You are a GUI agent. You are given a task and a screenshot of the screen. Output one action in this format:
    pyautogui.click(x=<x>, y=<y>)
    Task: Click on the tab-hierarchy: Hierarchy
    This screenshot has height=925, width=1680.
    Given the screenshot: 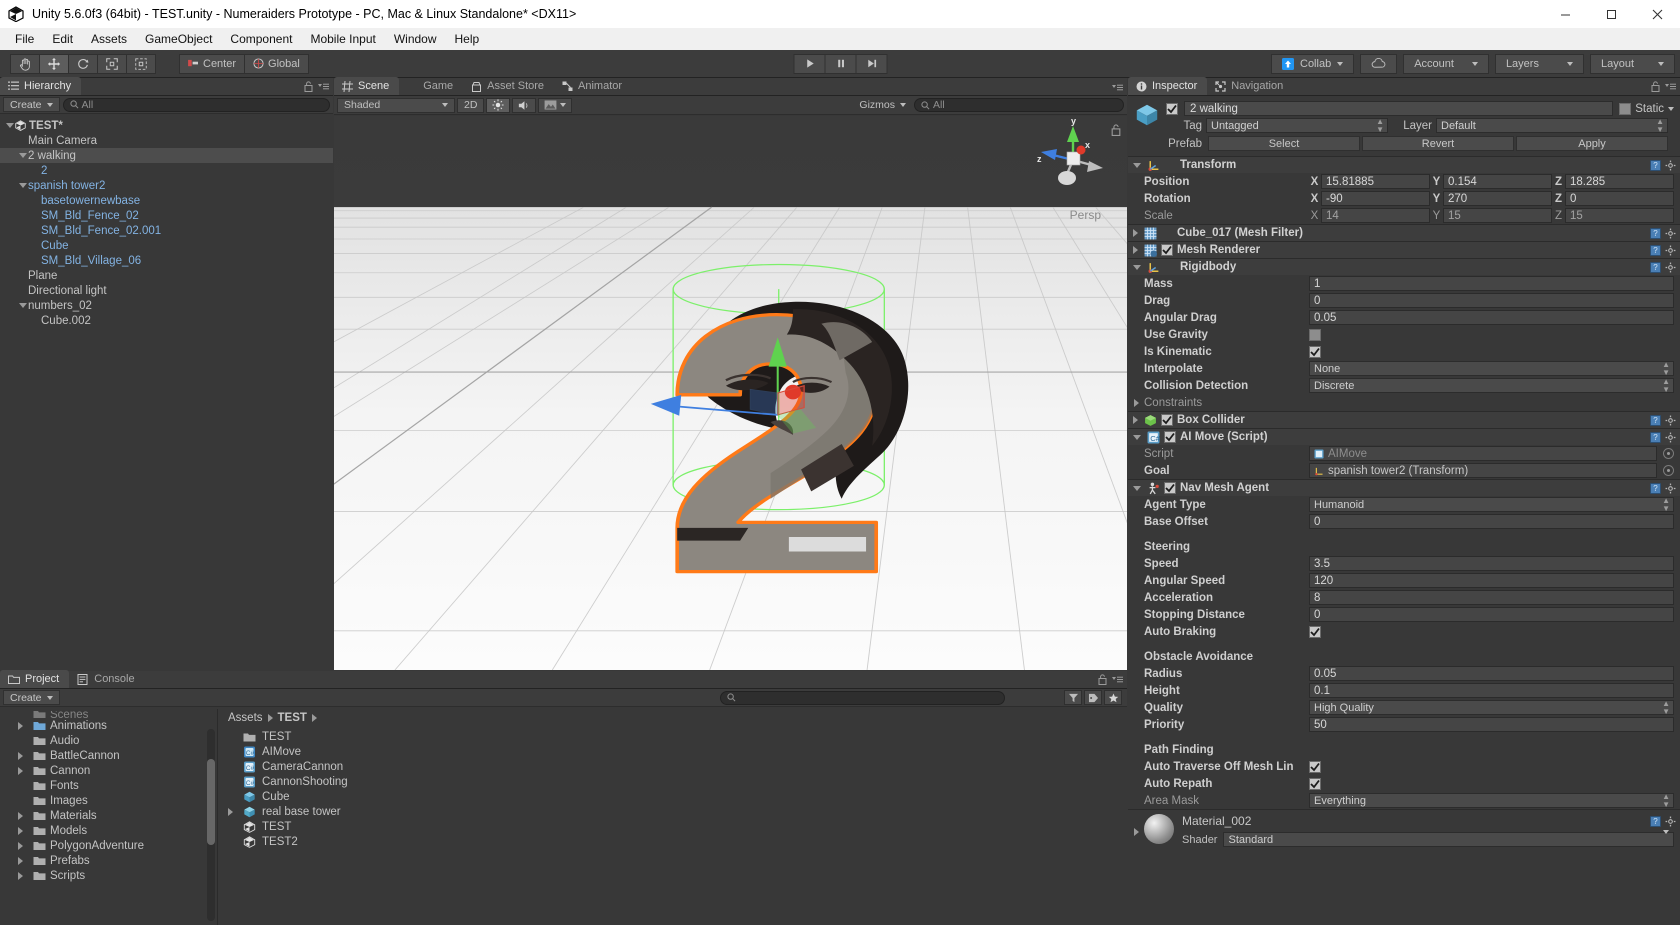 What is the action you would take?
    pyautogui.click(x=41, y=86)
    